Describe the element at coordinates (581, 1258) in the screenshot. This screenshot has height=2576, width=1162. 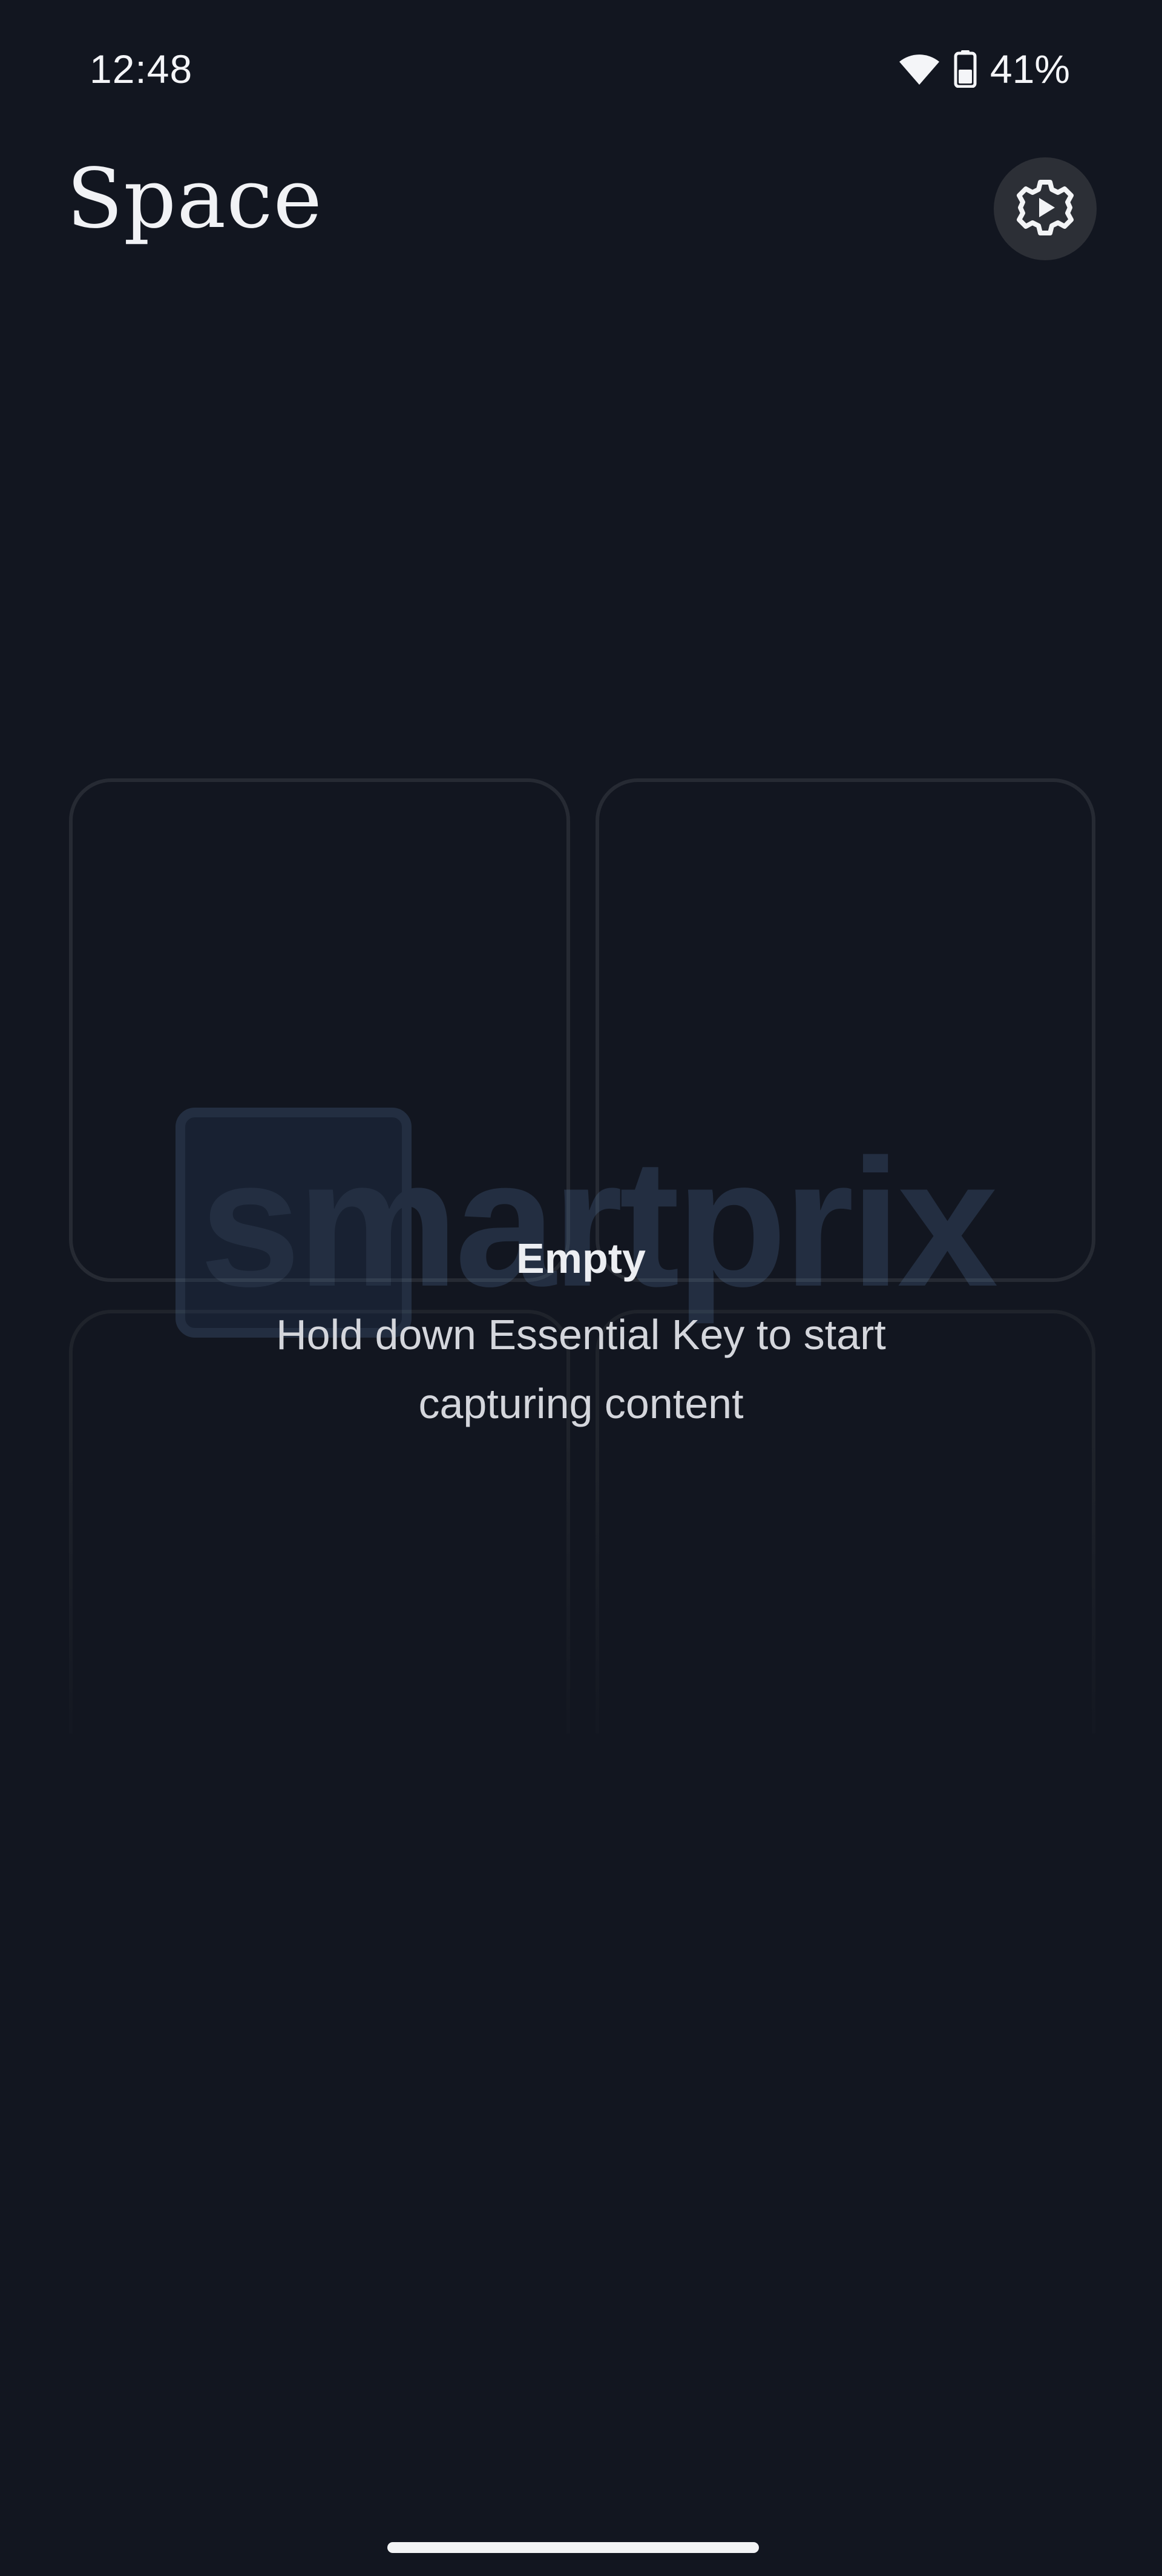
I see `empty-state-title: Empty` at that location.